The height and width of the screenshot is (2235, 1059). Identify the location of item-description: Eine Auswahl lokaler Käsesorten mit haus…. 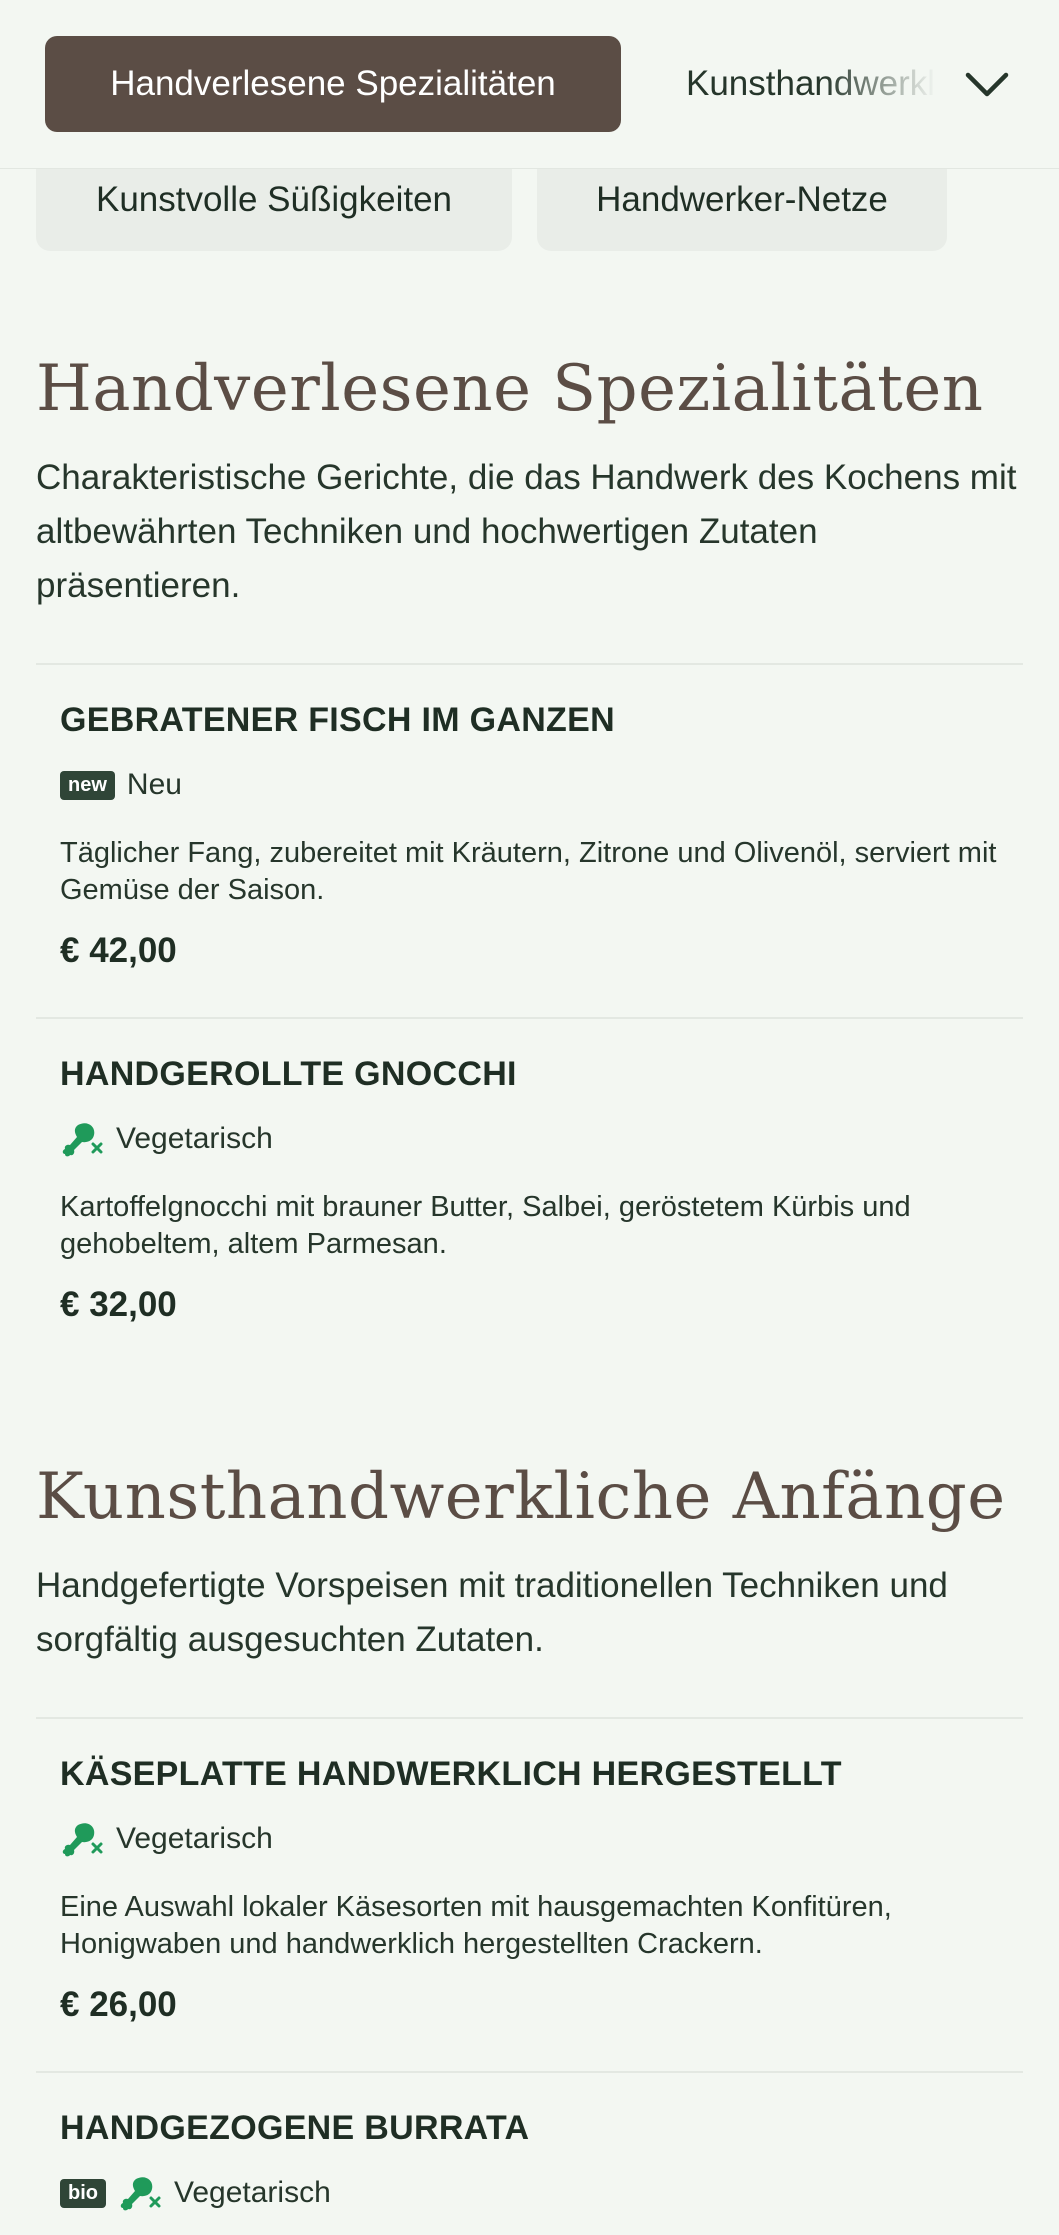
(476, 1925).